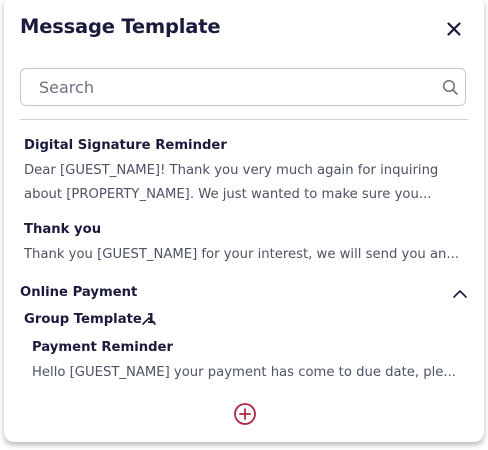 The image size is (488, 450). I want to click on category-header-online-payment: Online Payment, so click(78, 292).